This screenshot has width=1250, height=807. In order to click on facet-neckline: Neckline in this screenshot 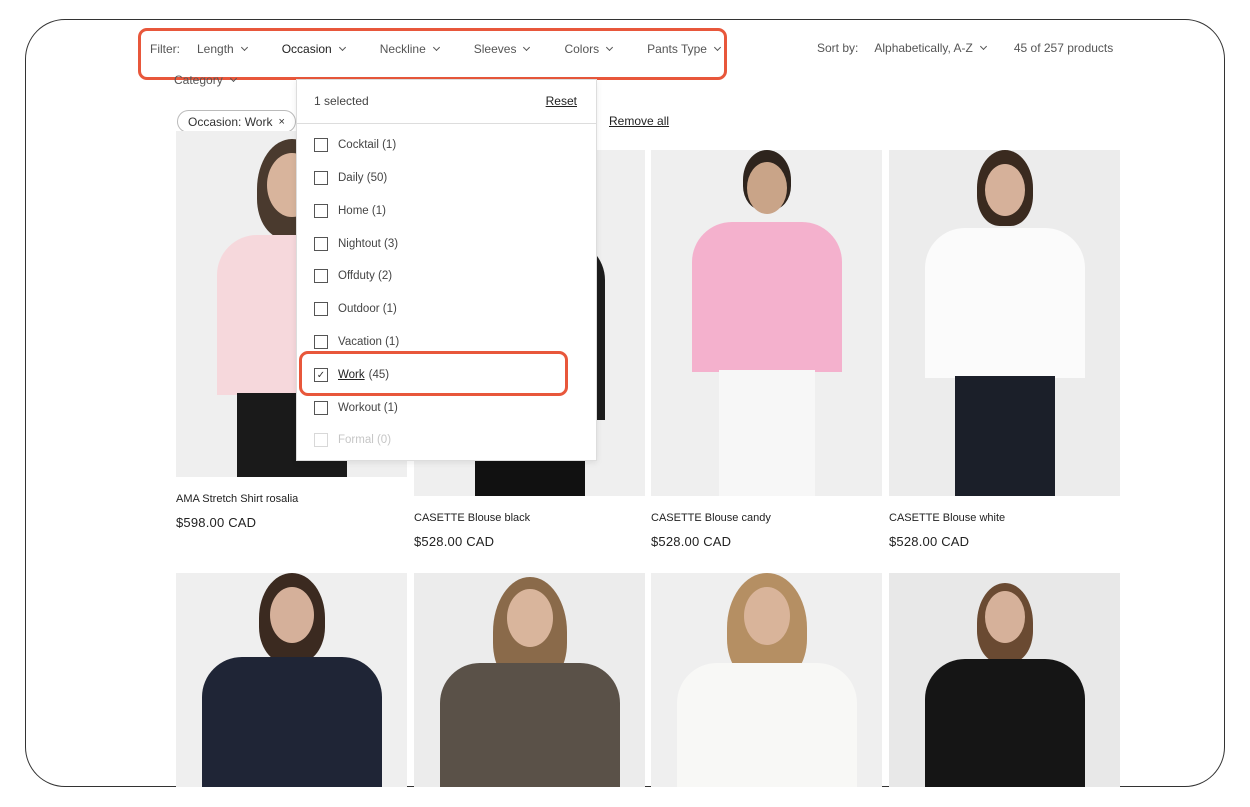, I will do `click(410, 49)`.